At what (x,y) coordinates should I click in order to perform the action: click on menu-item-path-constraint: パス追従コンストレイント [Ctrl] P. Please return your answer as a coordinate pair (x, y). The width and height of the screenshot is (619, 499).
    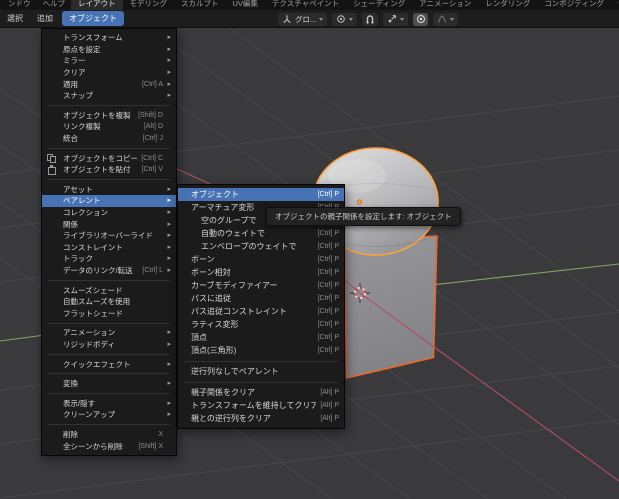
    Looking at the image, I should click on (261, 311).